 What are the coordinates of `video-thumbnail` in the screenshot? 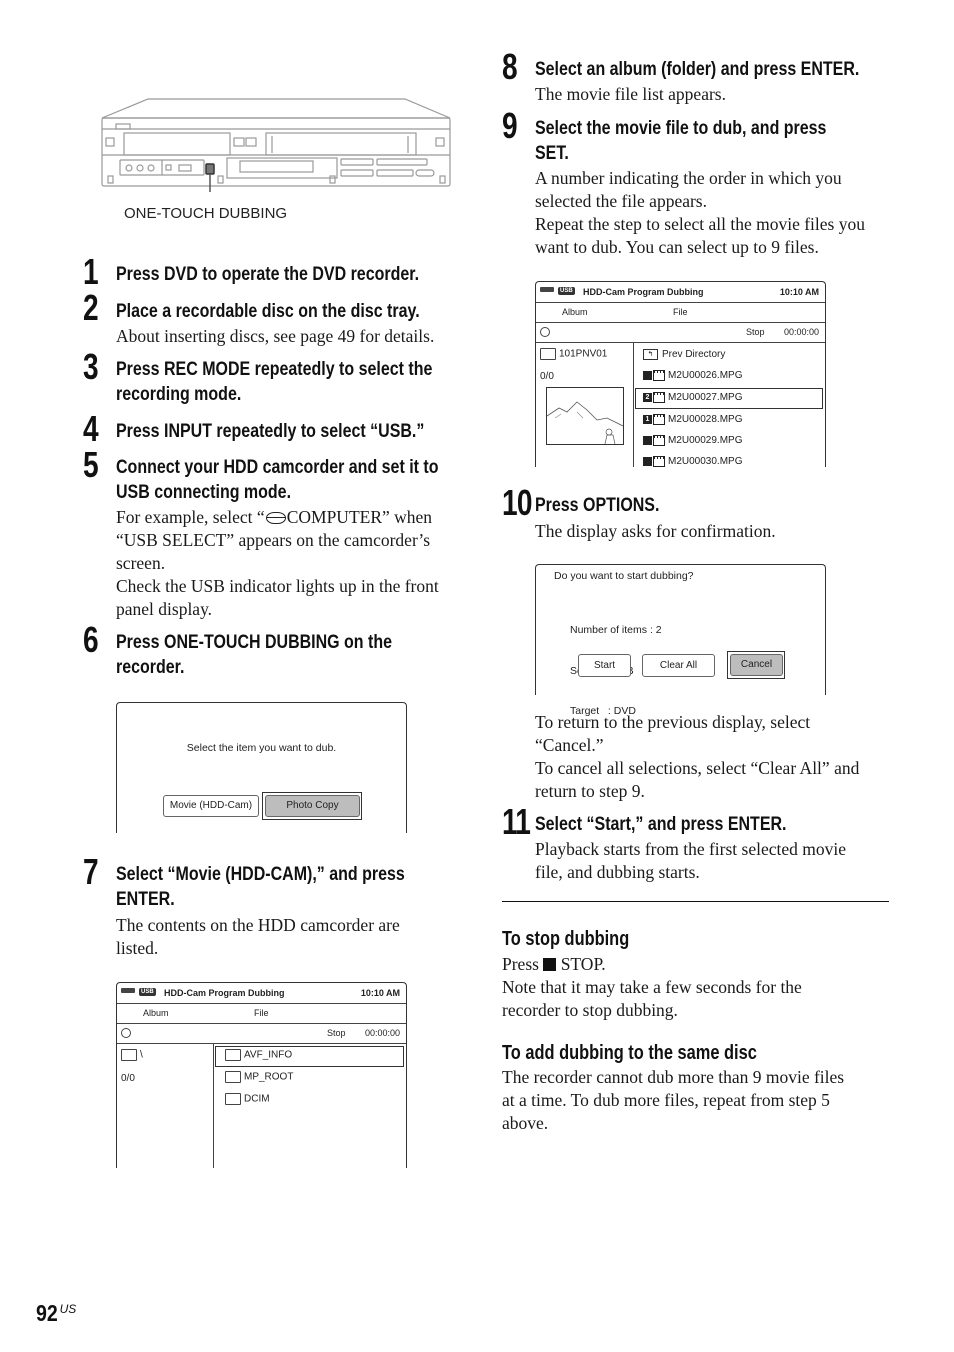 It's located at (585, 416).